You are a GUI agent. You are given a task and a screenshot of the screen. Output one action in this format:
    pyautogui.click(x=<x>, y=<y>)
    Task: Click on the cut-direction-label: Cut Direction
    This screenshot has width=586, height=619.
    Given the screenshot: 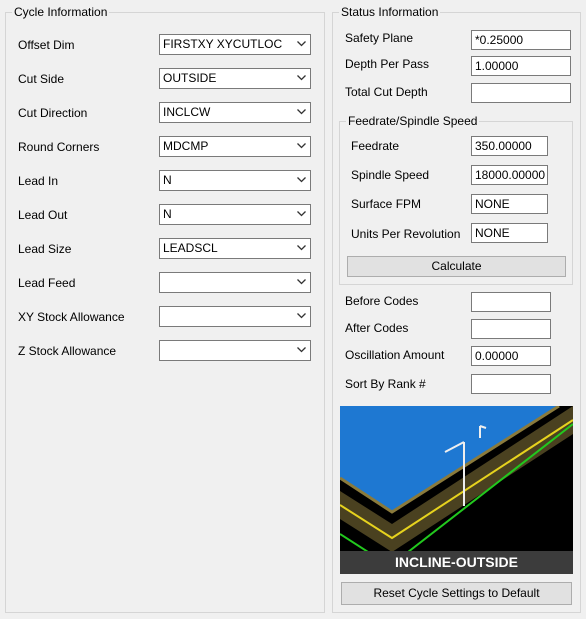 What is the action you would take?
    pyautogui.click(x=53, y=113)
    